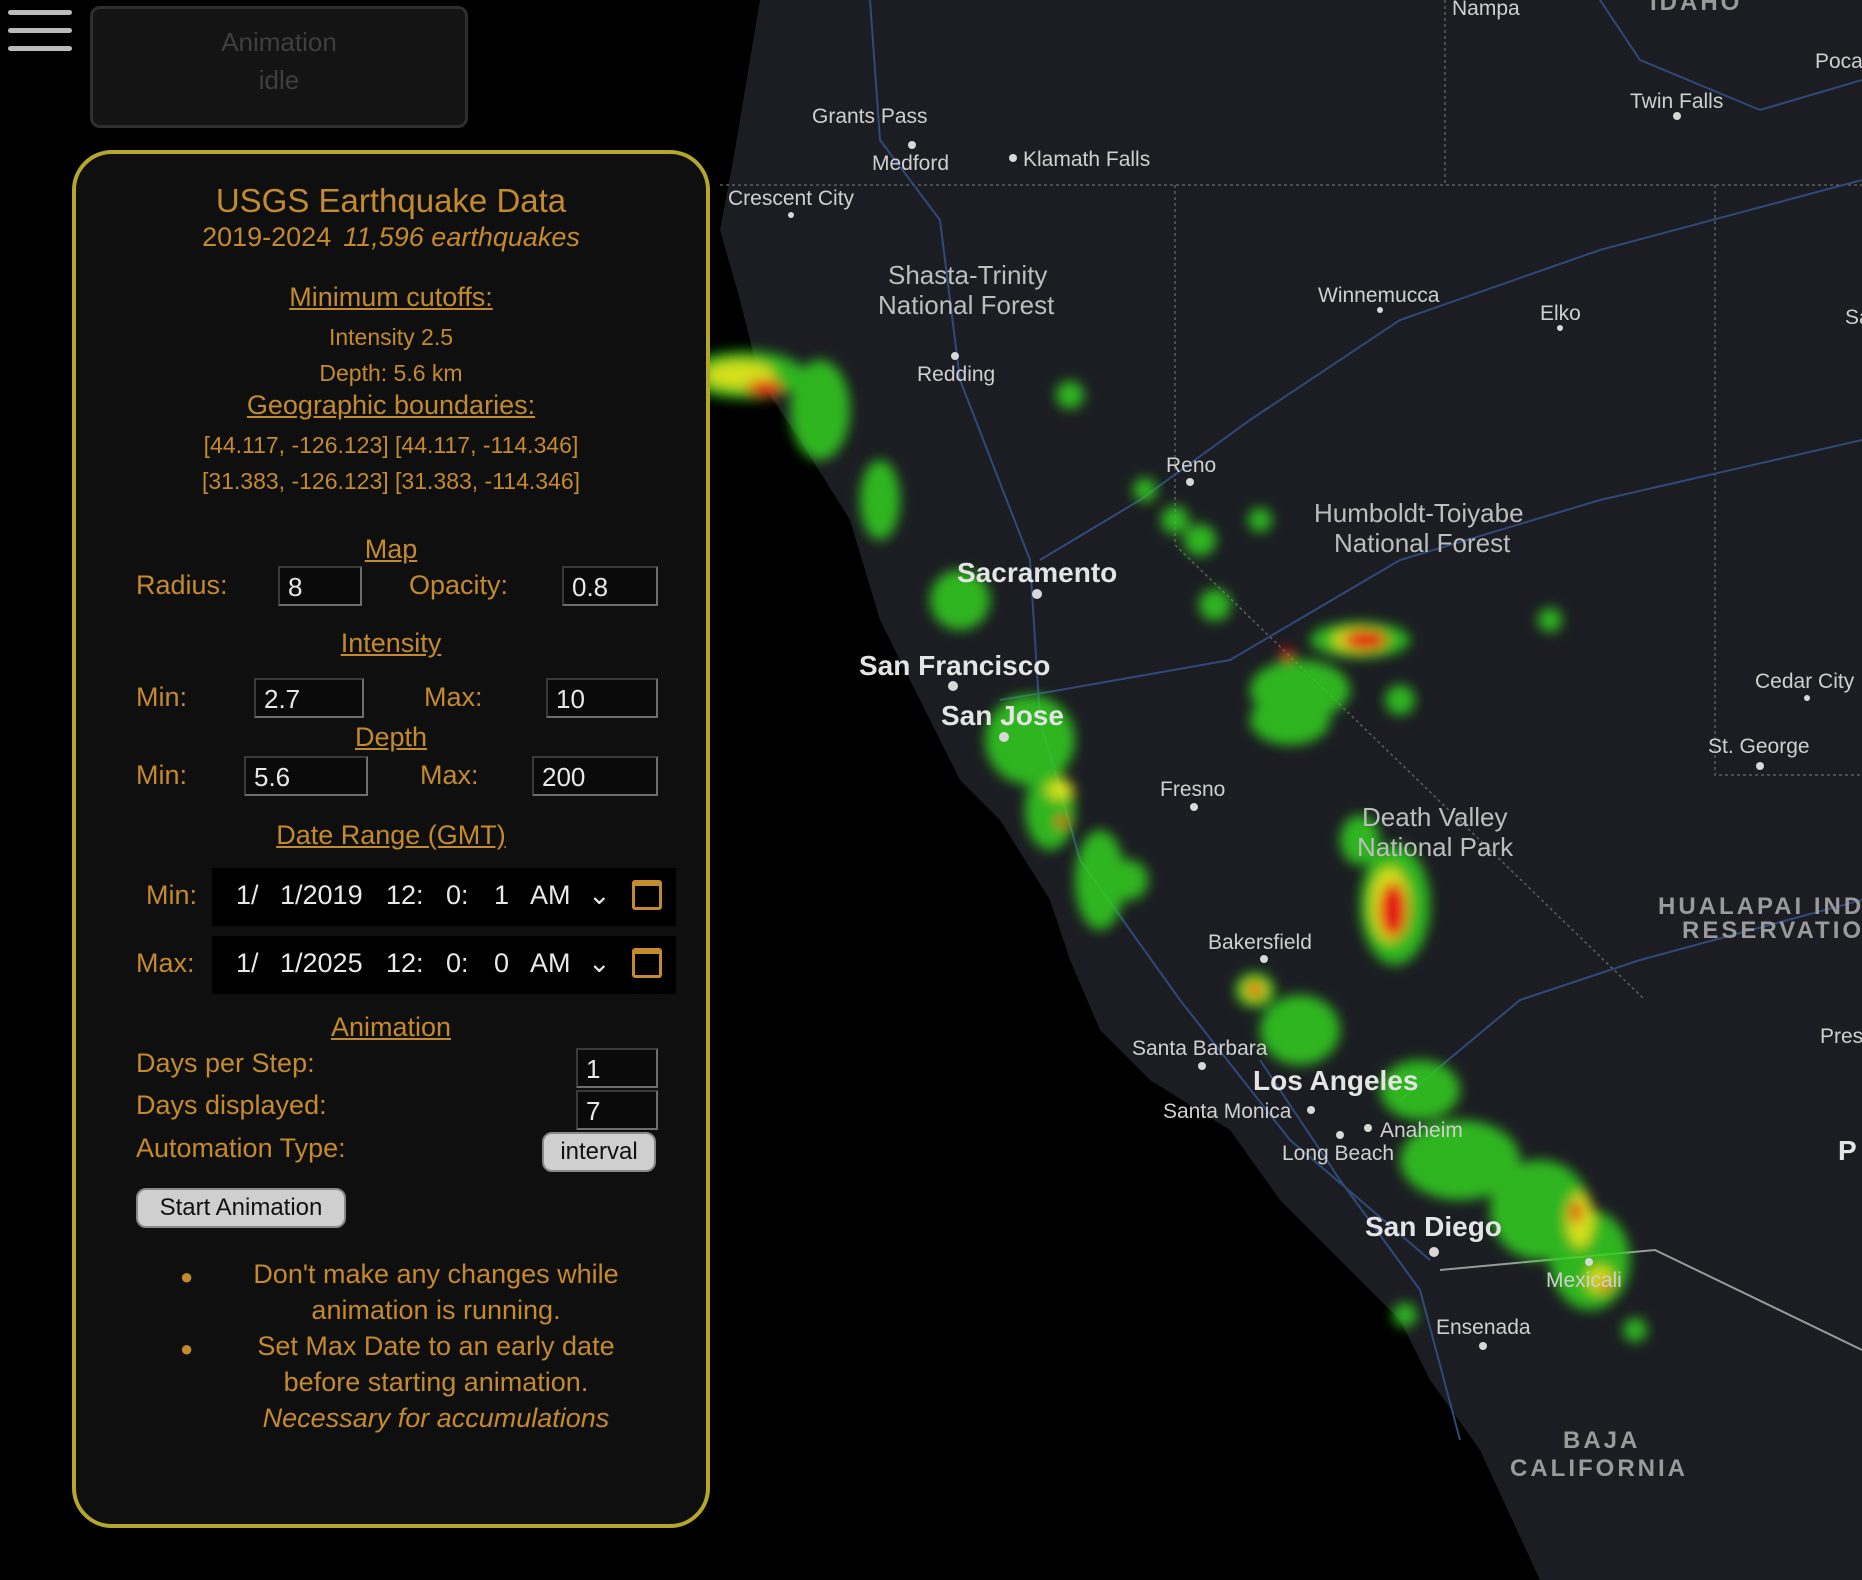  Describe the element at coordinates (309, 698) in the screenshot. I see `intensity-min-input: 2.7` at that location.